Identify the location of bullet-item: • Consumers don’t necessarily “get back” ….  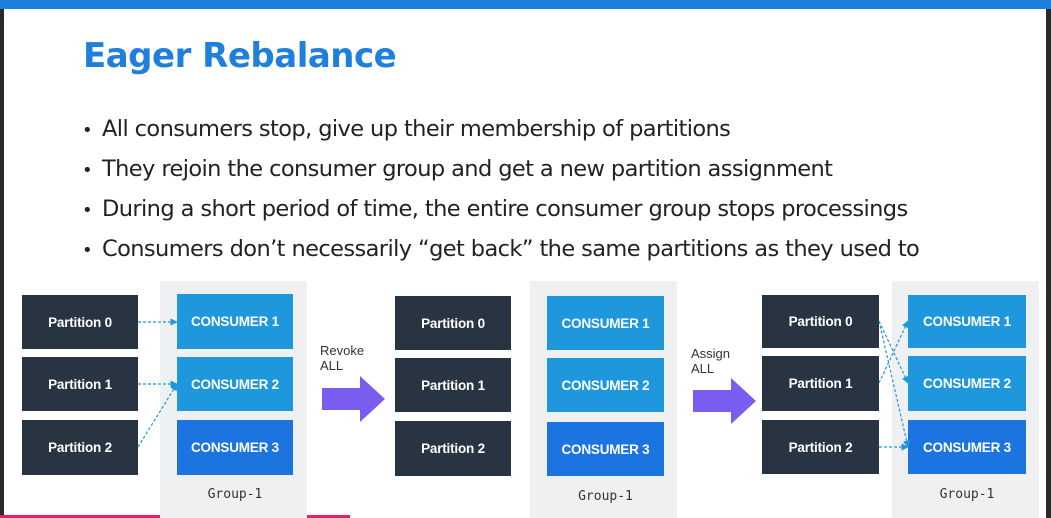
(501, 252).